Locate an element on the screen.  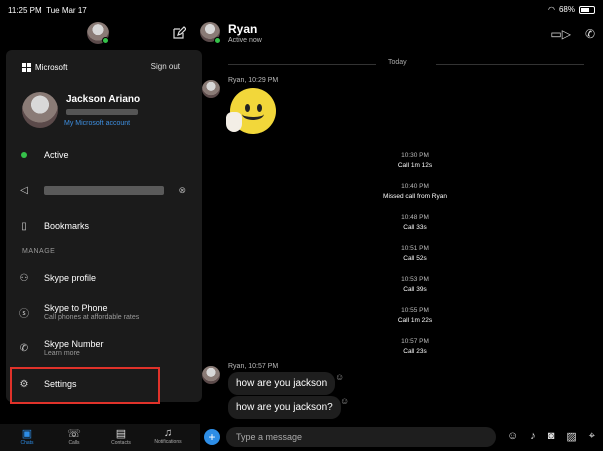
skype-to-phone-subtitle: Call phones at affordable rates is located at coordinates (92, 317).